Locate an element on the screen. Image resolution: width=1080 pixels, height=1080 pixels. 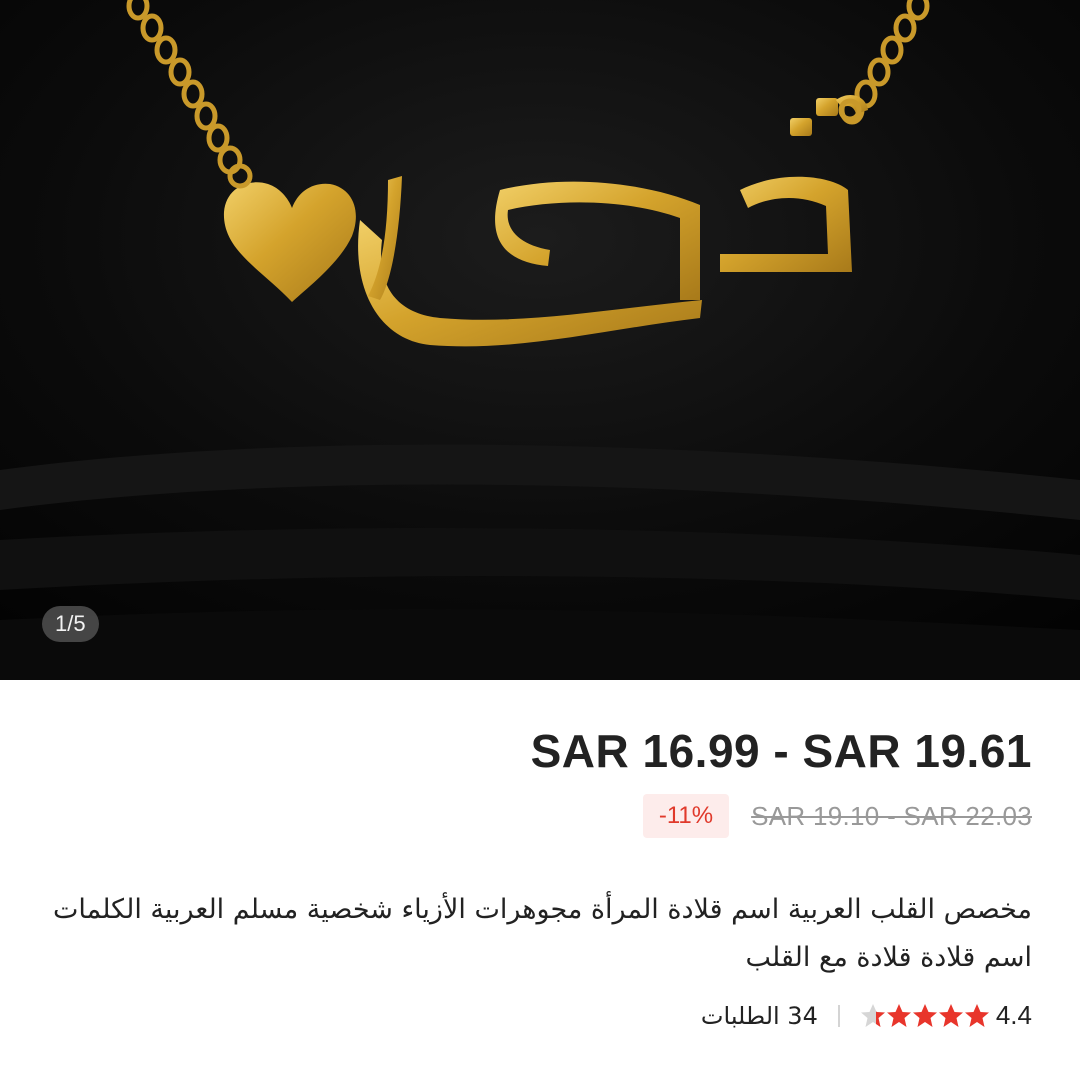
star-rating-icon is located at coordinates (924, 1015).